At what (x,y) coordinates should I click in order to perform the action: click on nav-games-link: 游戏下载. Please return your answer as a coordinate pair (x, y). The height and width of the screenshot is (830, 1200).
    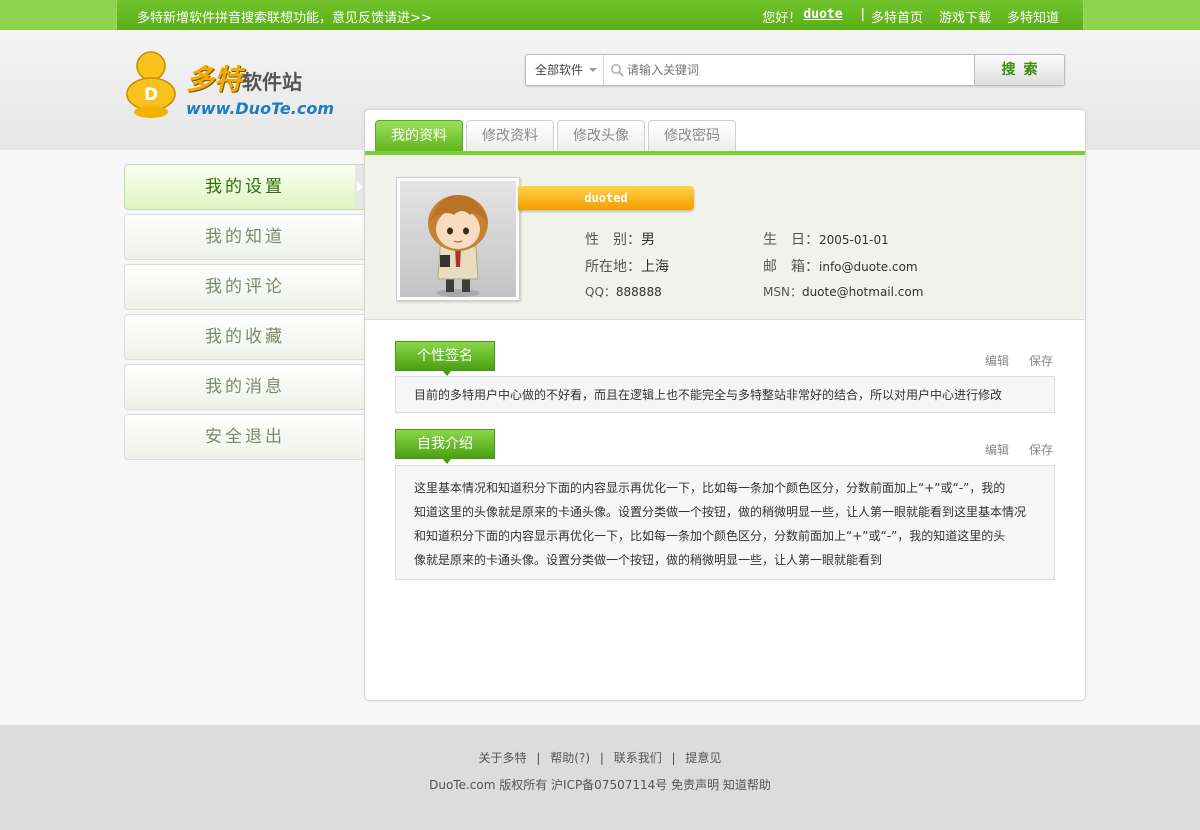
    Looking at the image, I should click on (965, 16).